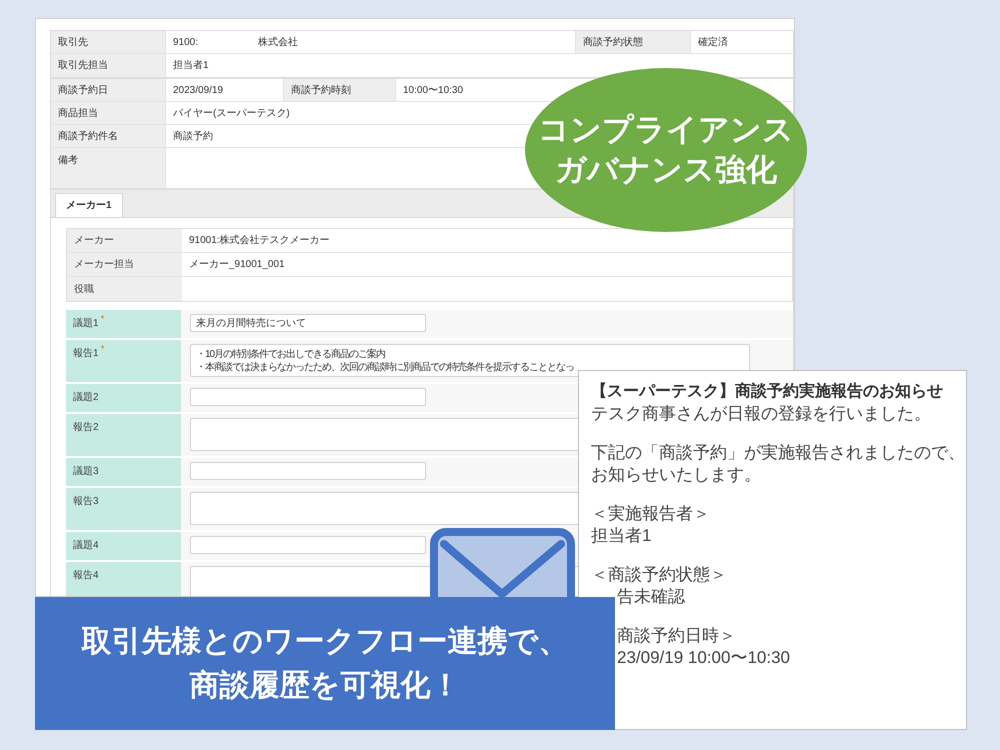  What do you see at coordinates (433, 91) in the screenshot?
I see `cell-text: 10:00〜10:30` at bounding box center [433, 91].